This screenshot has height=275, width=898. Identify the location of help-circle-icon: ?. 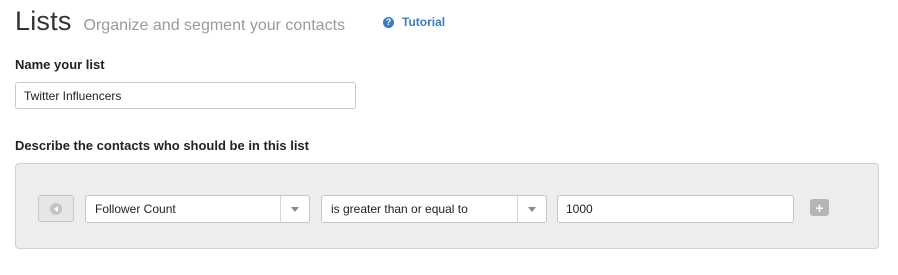
(388, 22).